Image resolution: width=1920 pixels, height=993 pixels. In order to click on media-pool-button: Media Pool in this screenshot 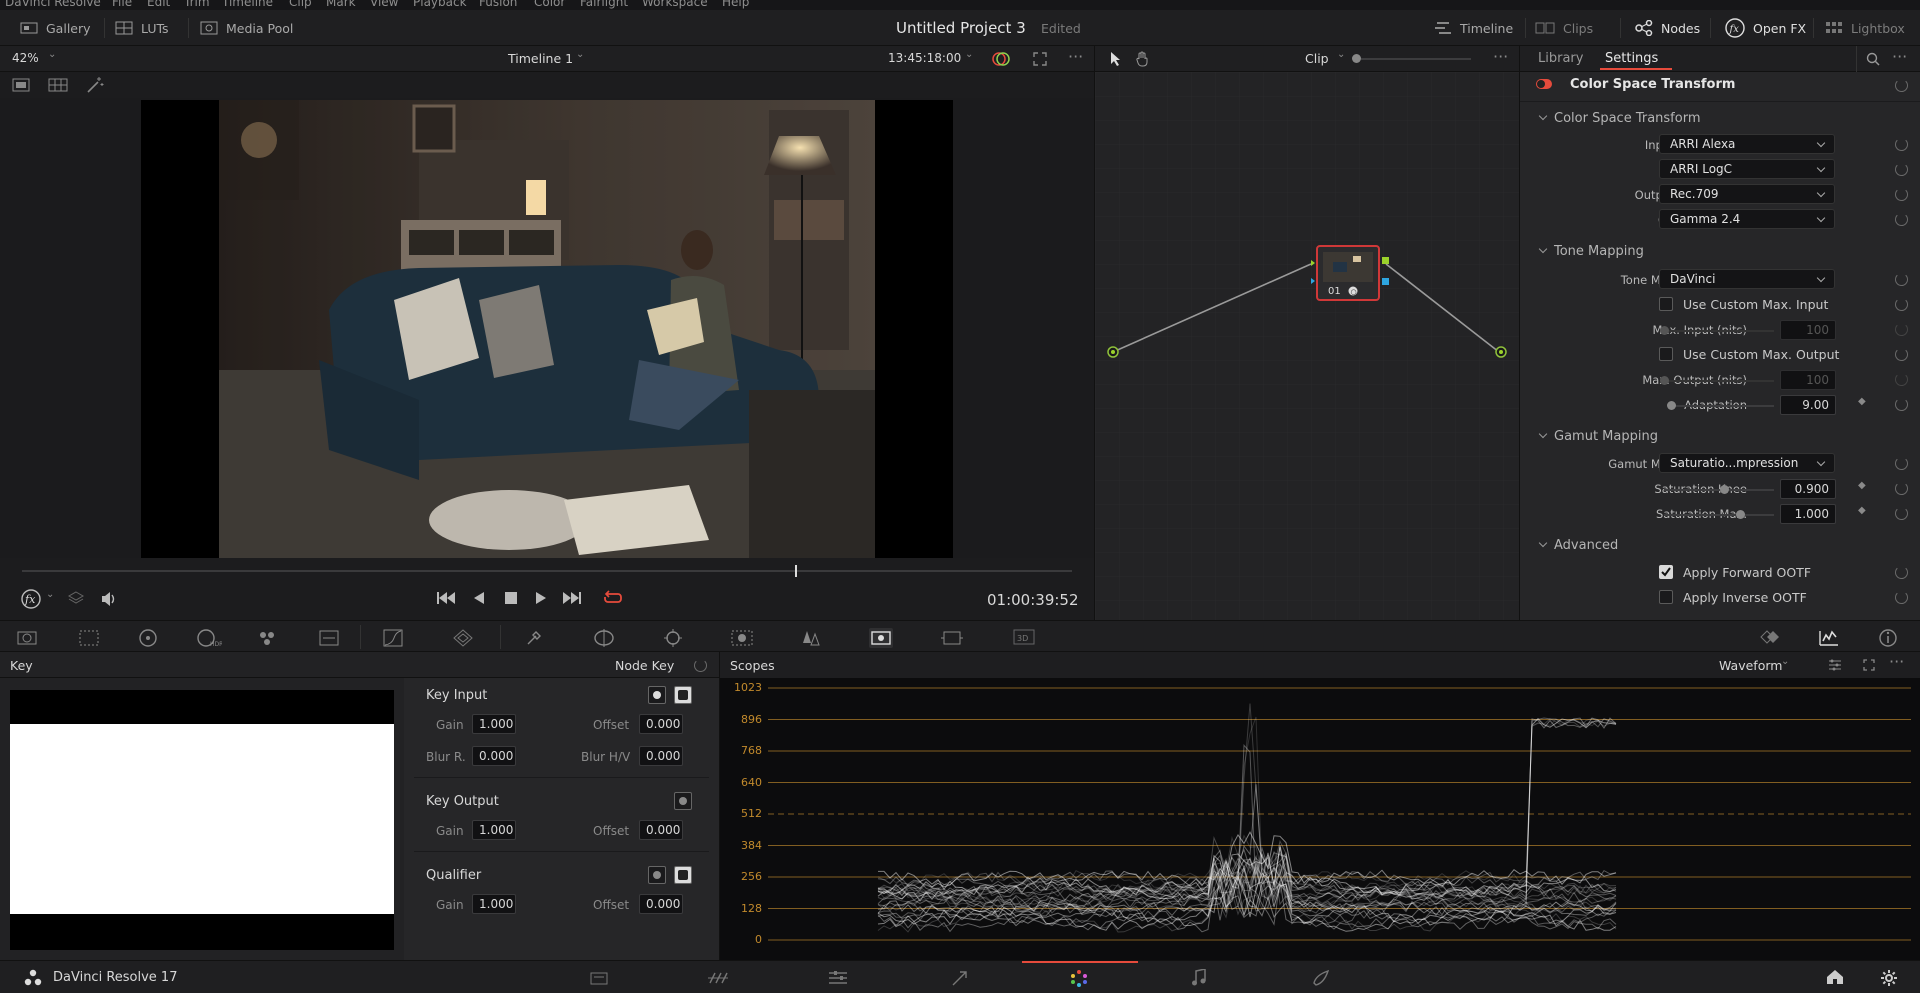, I will do `click(246, 28)`.